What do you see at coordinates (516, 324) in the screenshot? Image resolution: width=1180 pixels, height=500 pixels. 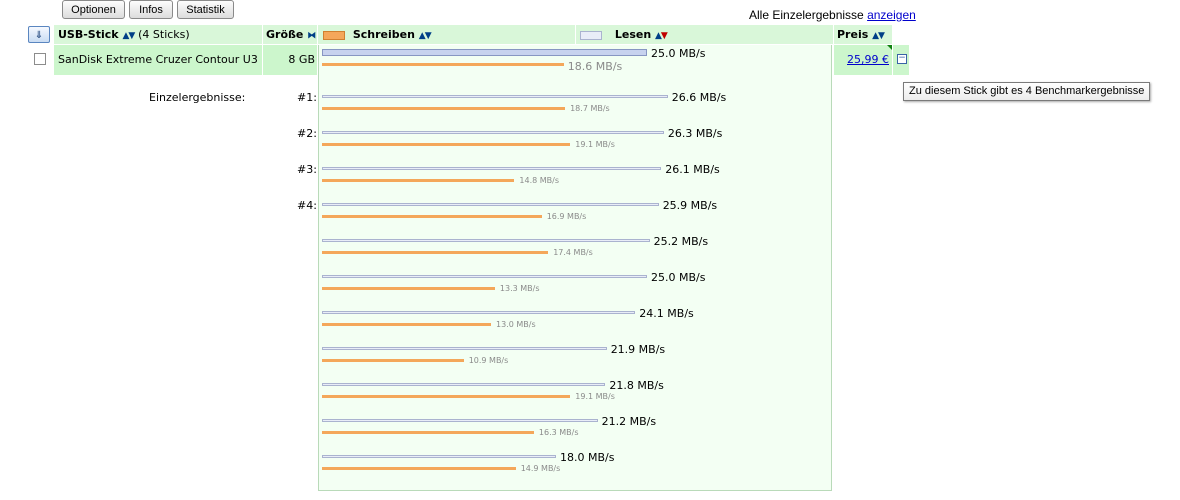 I see `result-write-label: 13.0 MB/s` at bounding box center [516, 324].